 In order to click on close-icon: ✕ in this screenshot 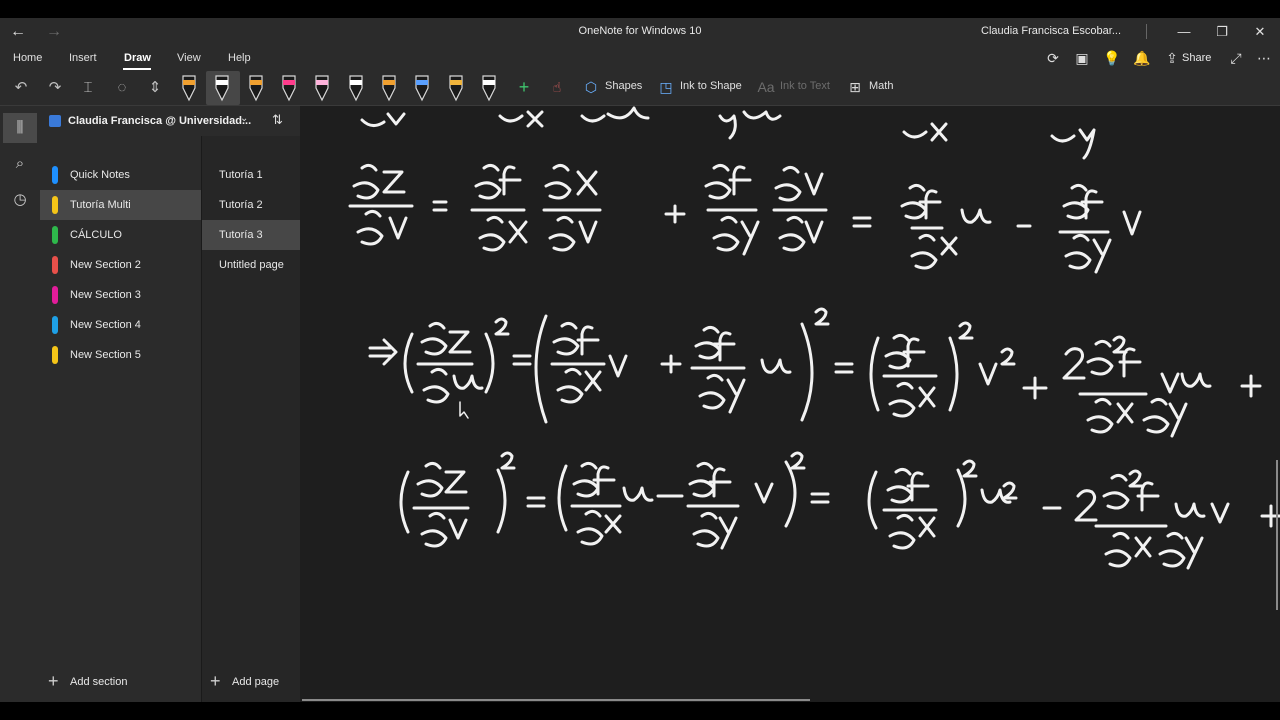, I will do `click(1260, 32)`.